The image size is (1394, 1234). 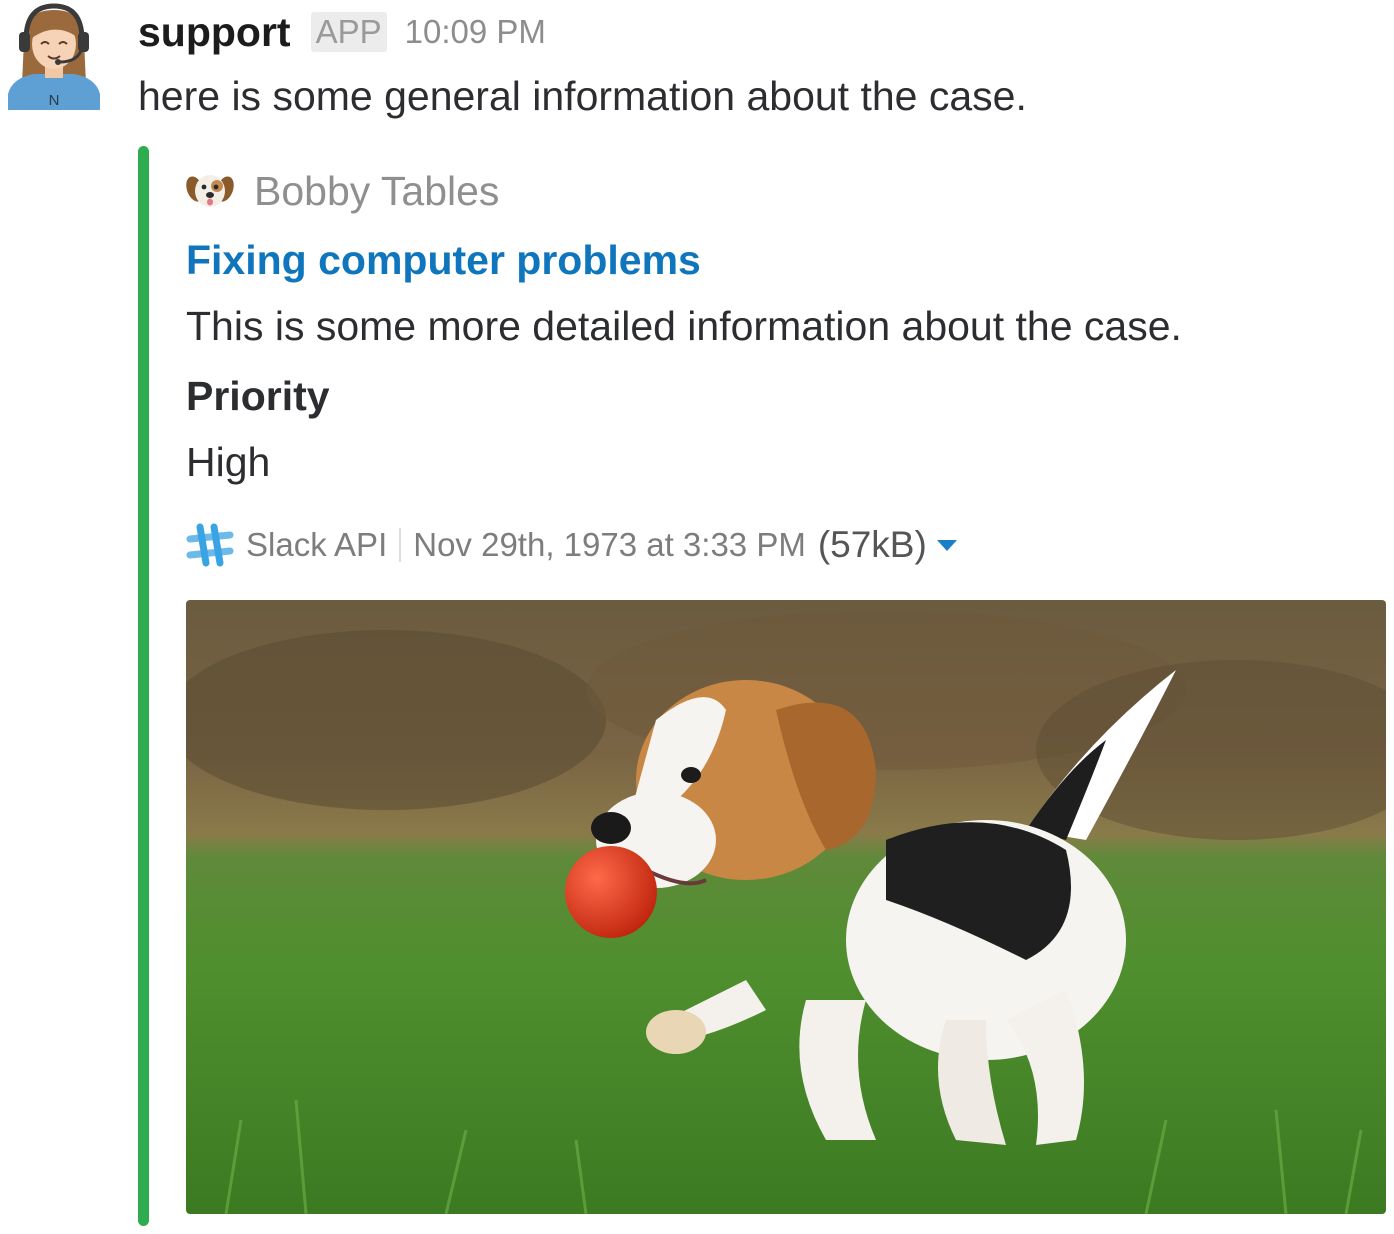 What do you see at coordinates (317, 544) in the screenshot?
I see `footer-source: Slack API` at bounding box center [317, 544].